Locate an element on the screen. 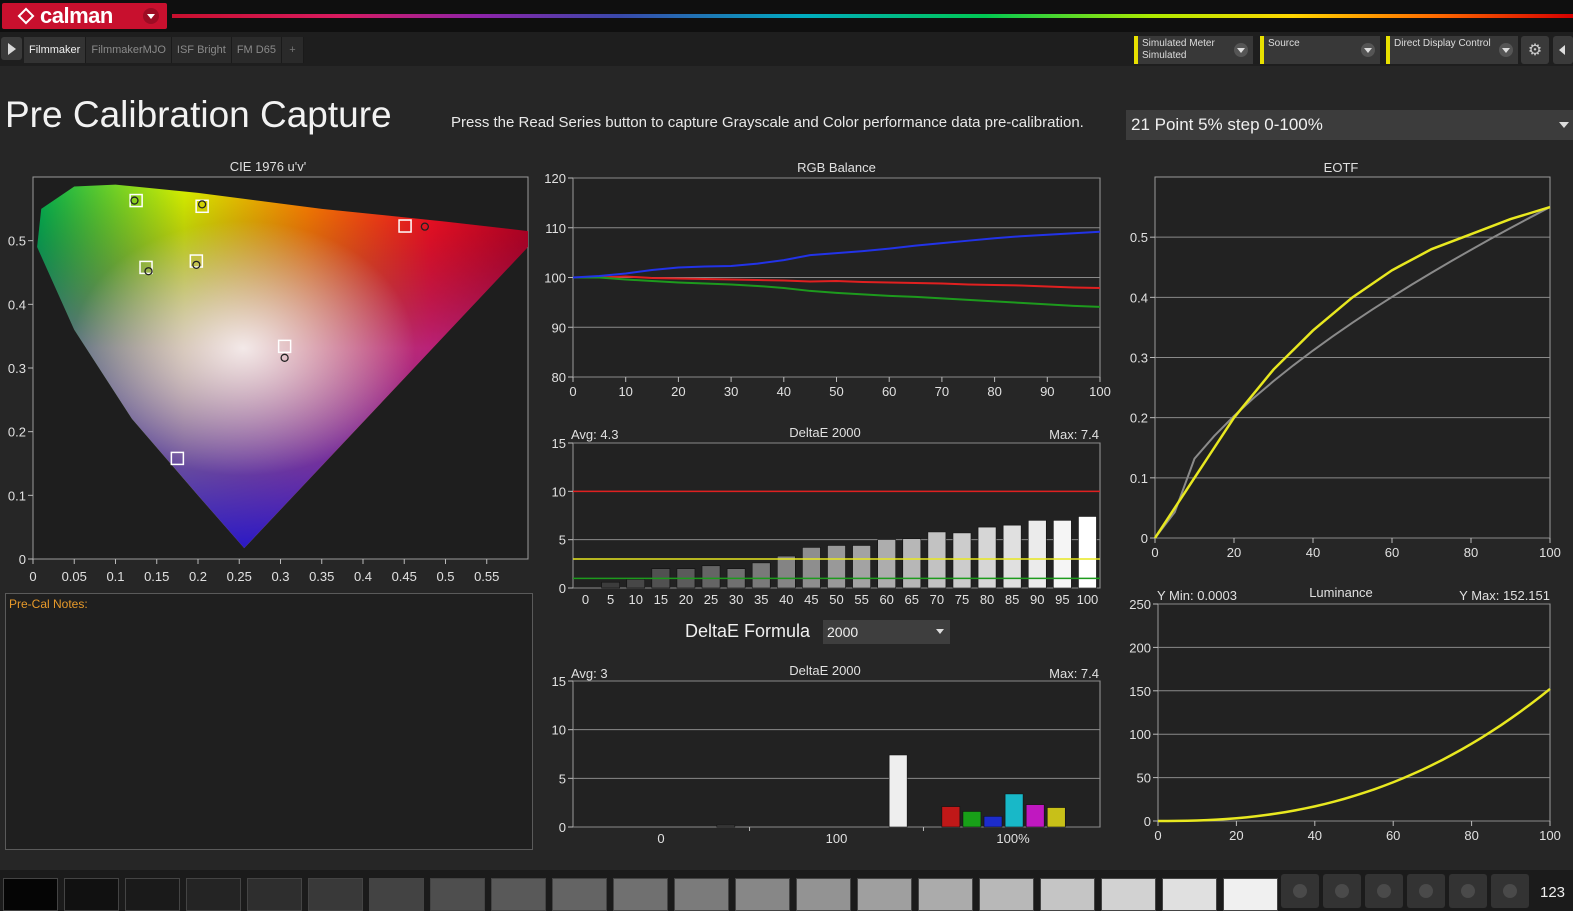  x-tick-label: 0.35 is located at coordinates (321, 576).